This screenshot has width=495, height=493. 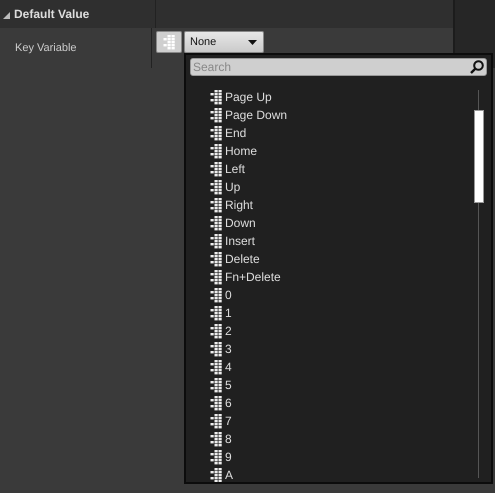 I want to click on key-picker-button, so click(x=169, y=42).